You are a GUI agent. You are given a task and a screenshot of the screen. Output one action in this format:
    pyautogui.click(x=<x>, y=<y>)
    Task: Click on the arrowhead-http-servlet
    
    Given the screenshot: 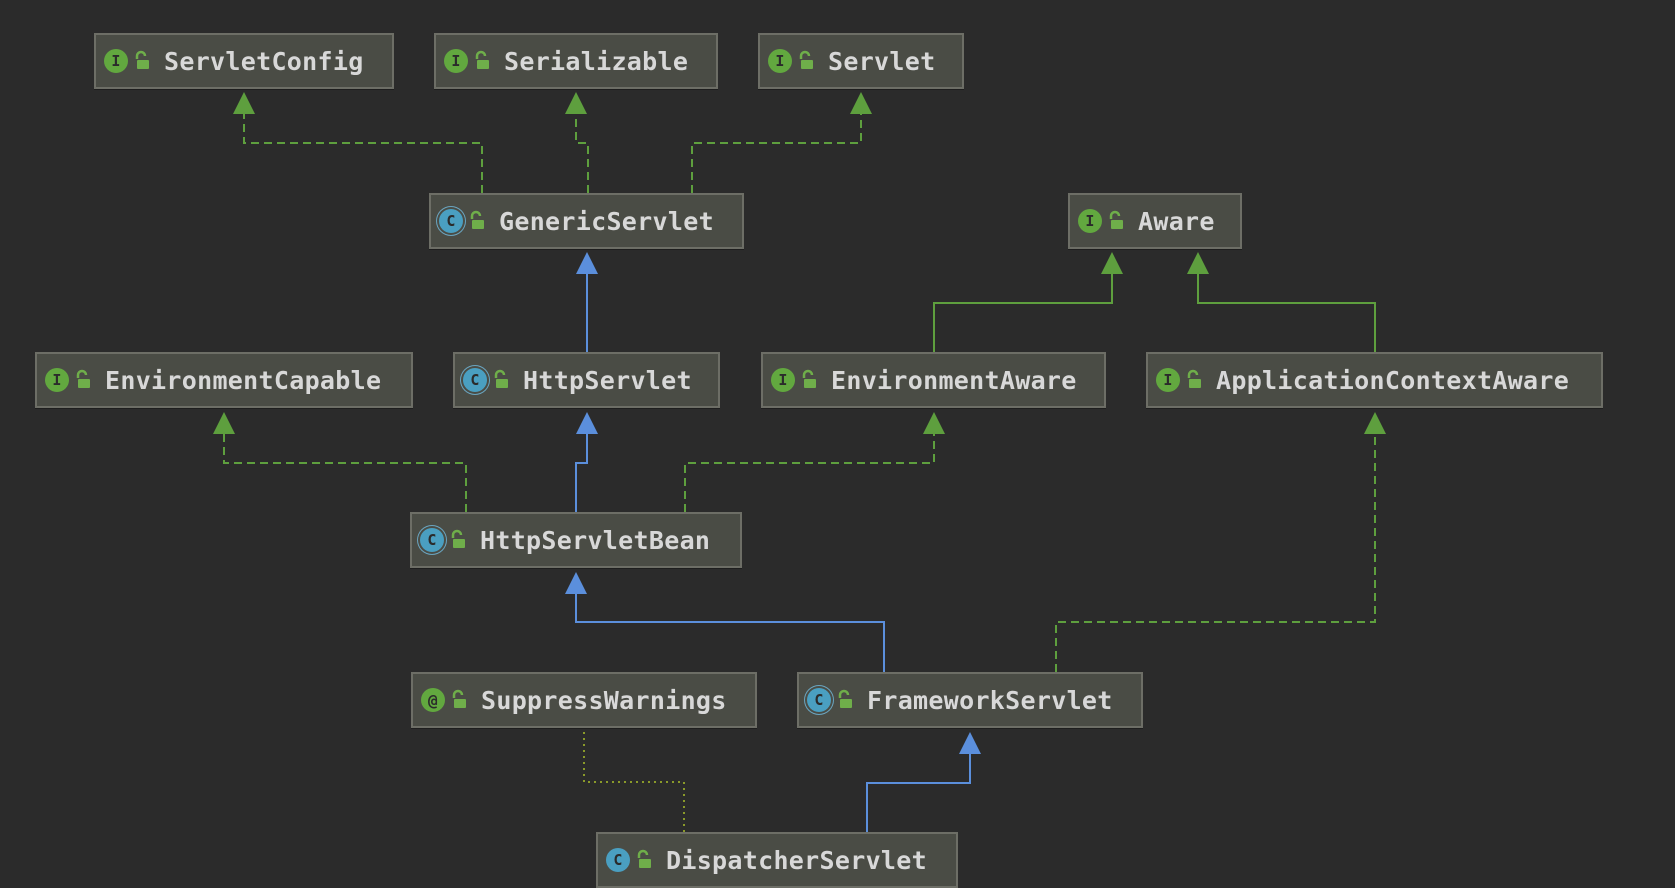 What is the action you would take?
    pyautogui.click(x=587, y=423)
    